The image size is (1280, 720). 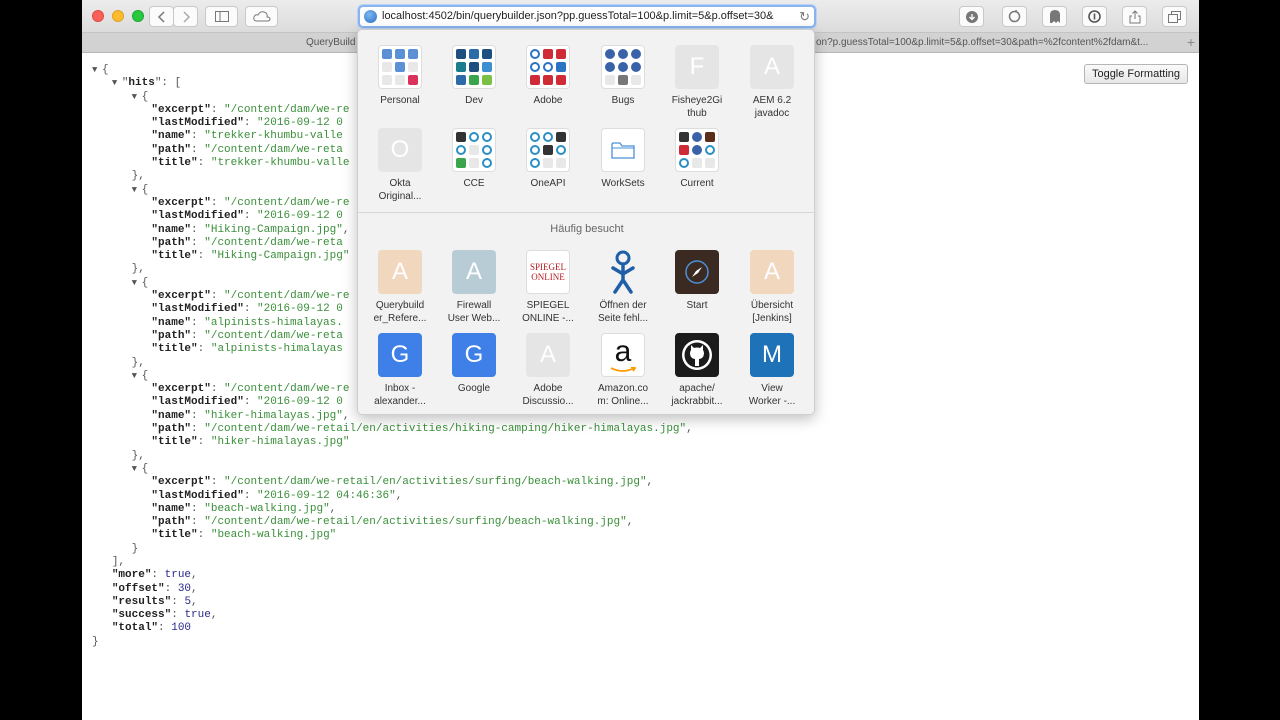 I want to click on hit-title: alpinists-himalayas, so click(x=280, y=349).